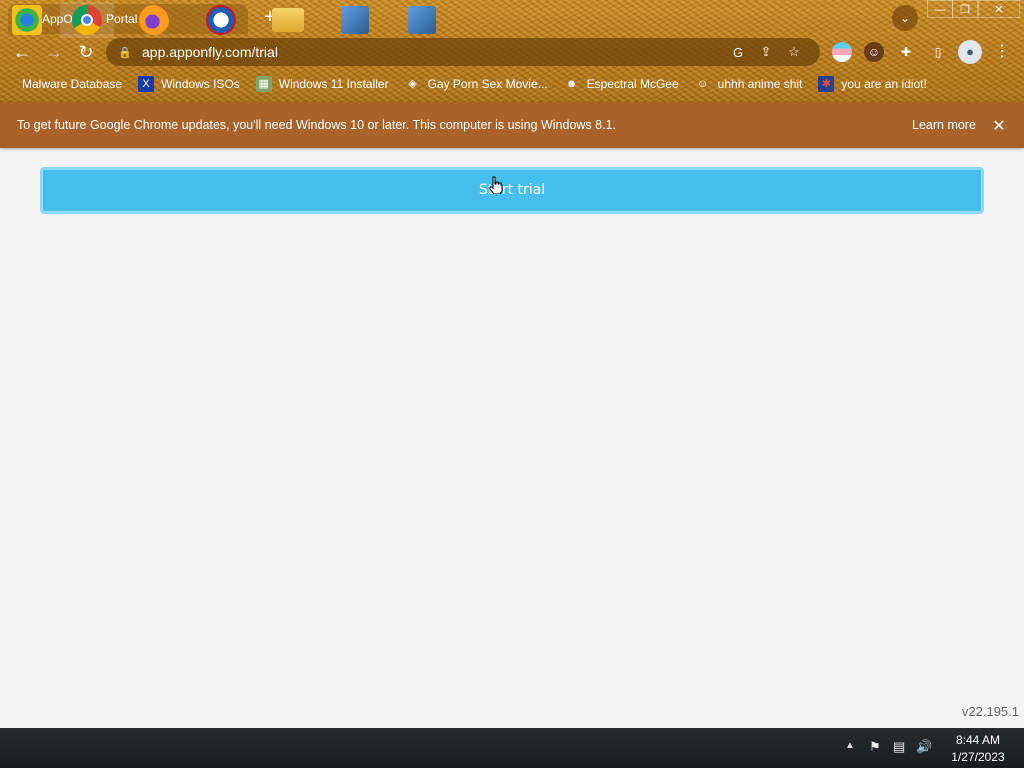 The width and height of the screenshot is (1024, 768). I want to click on volume-icon: 🔊, so click(924, 747).